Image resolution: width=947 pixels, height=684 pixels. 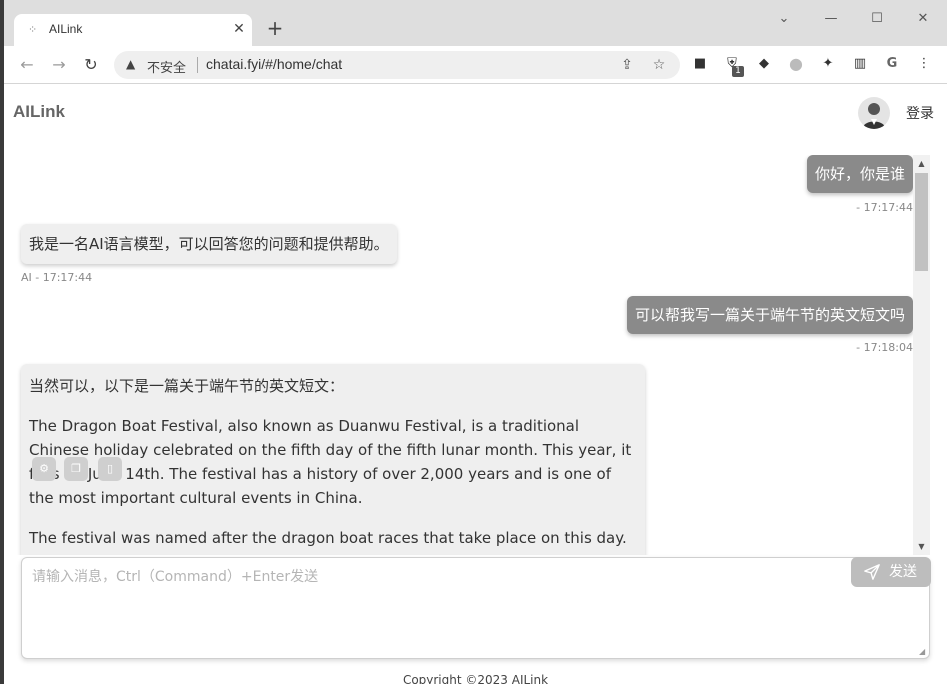 I want to click on send-label: 发送, so click(x=903, y=572).